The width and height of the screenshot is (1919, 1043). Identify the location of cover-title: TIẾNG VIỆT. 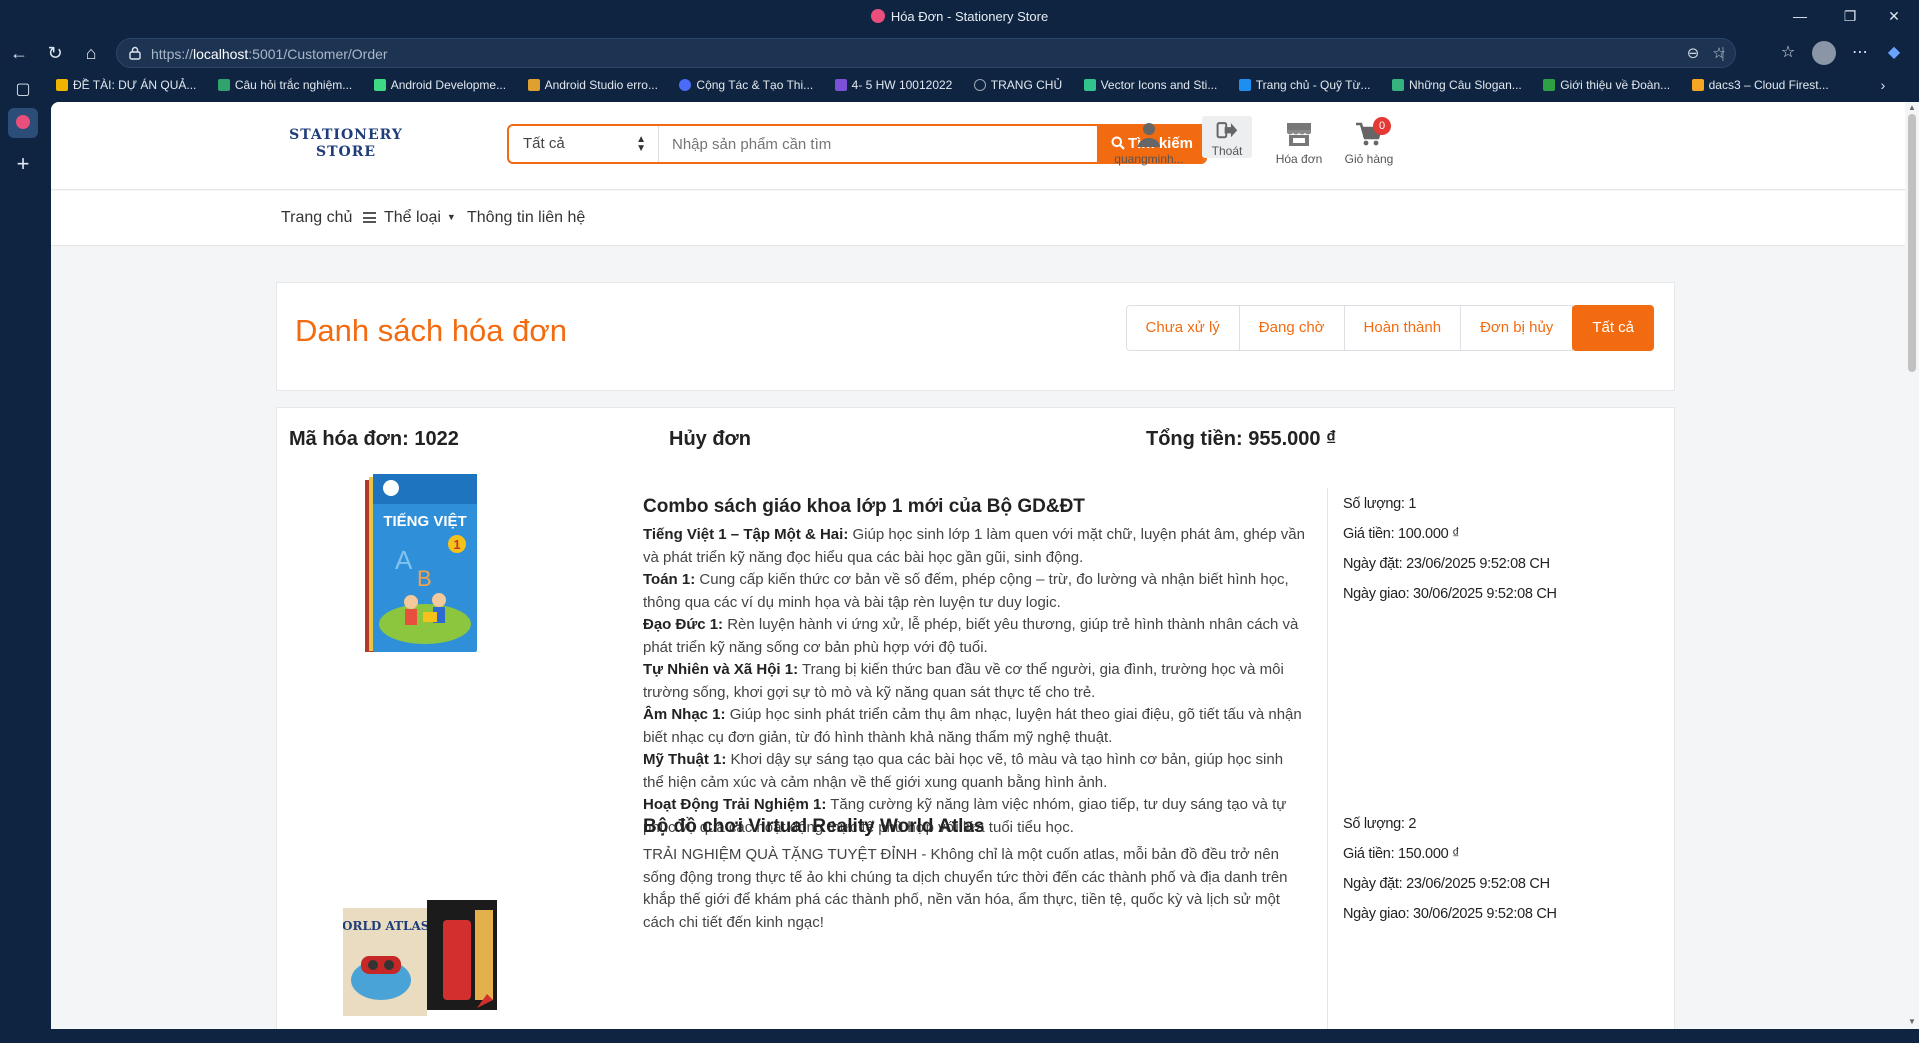
(424, 521).